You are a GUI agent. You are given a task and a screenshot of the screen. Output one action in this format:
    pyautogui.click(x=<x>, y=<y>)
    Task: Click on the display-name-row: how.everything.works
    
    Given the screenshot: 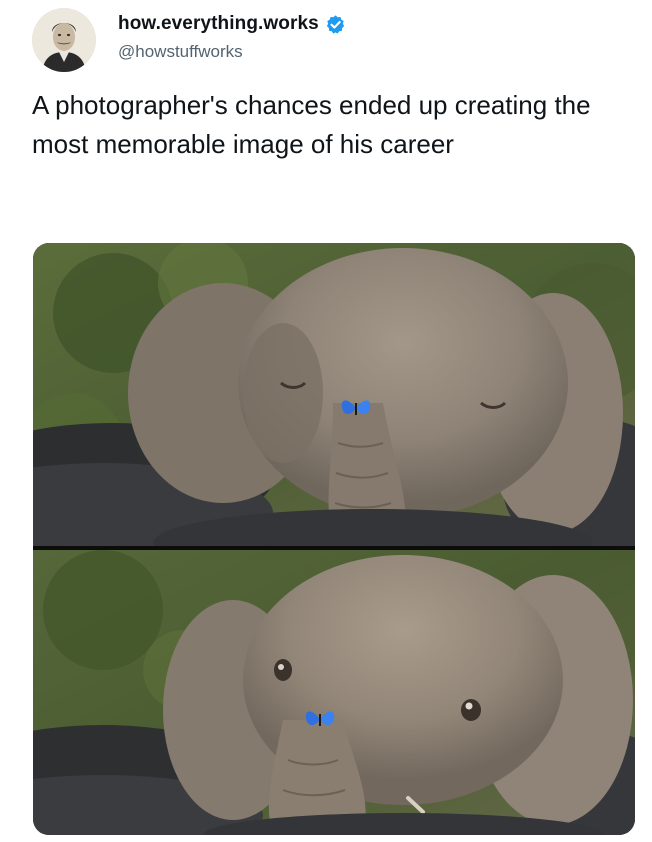 What is the action you would take?
    pyautogui.click(x=232, y=24)
    